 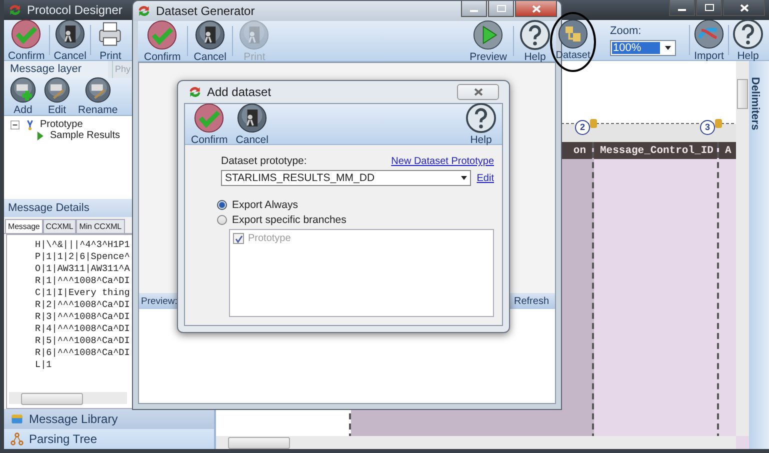 I want to click on details-tab: Message, so click(x=24, y=226).